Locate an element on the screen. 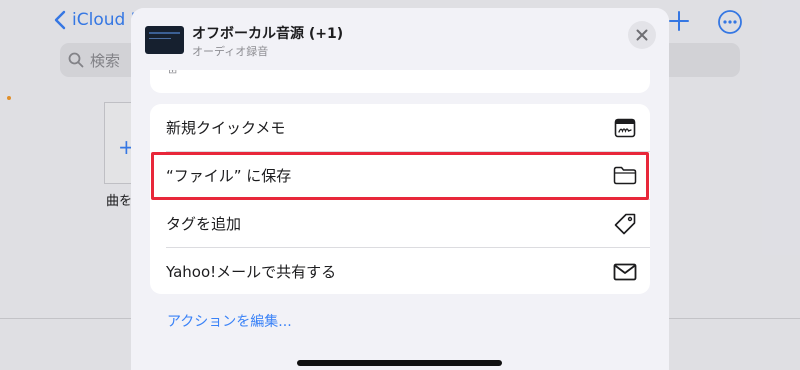 This screenshot has width=800, height=370. sheet-subtitle: オーディオ録音 is located at coordinates (230, 51).